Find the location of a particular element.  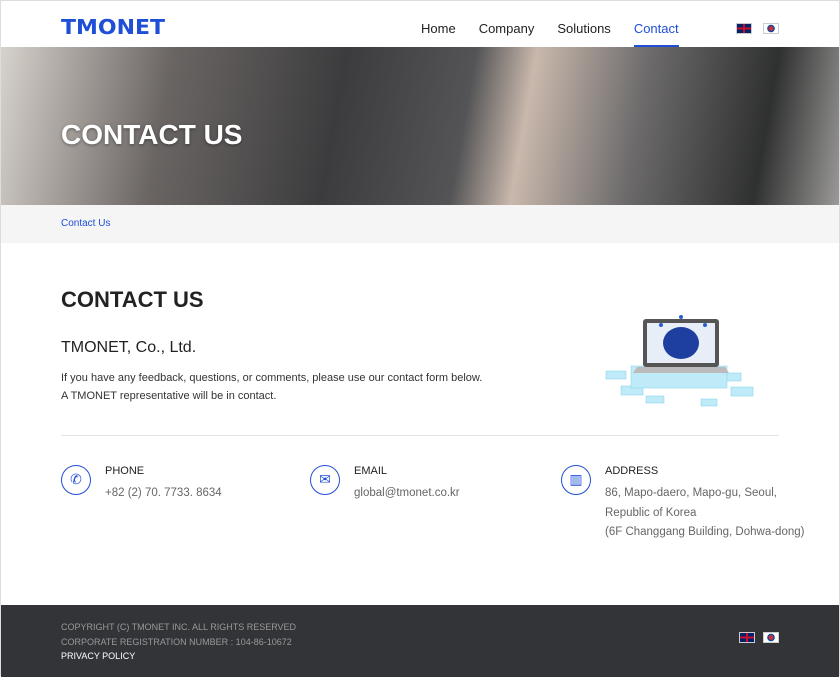

hero-title: CONTACT US is located at coordinates (152, 134).